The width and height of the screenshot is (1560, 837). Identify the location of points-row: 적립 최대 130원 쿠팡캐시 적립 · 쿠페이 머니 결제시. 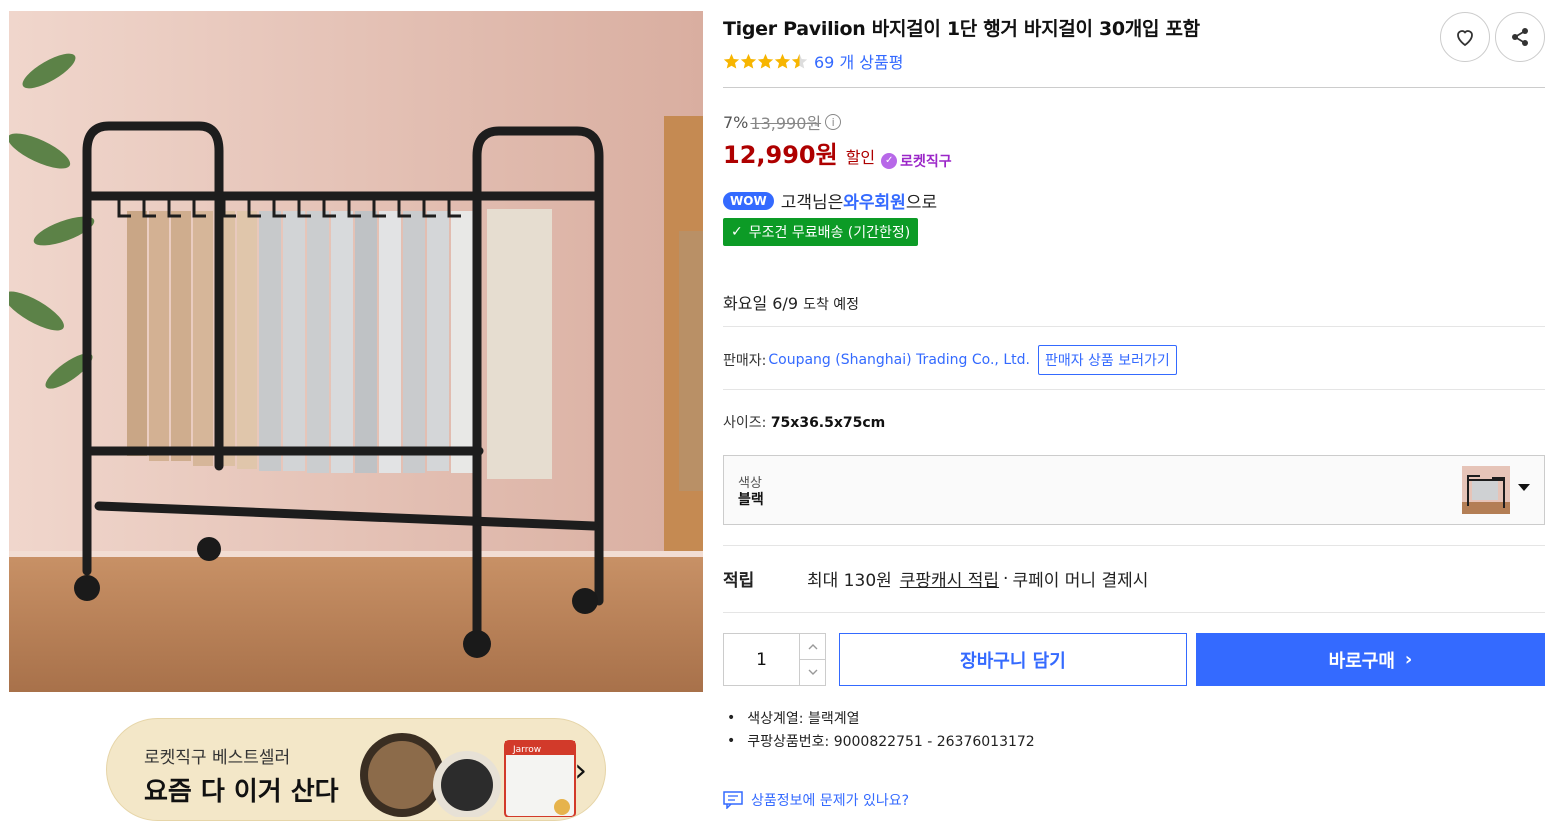
(936, 579).